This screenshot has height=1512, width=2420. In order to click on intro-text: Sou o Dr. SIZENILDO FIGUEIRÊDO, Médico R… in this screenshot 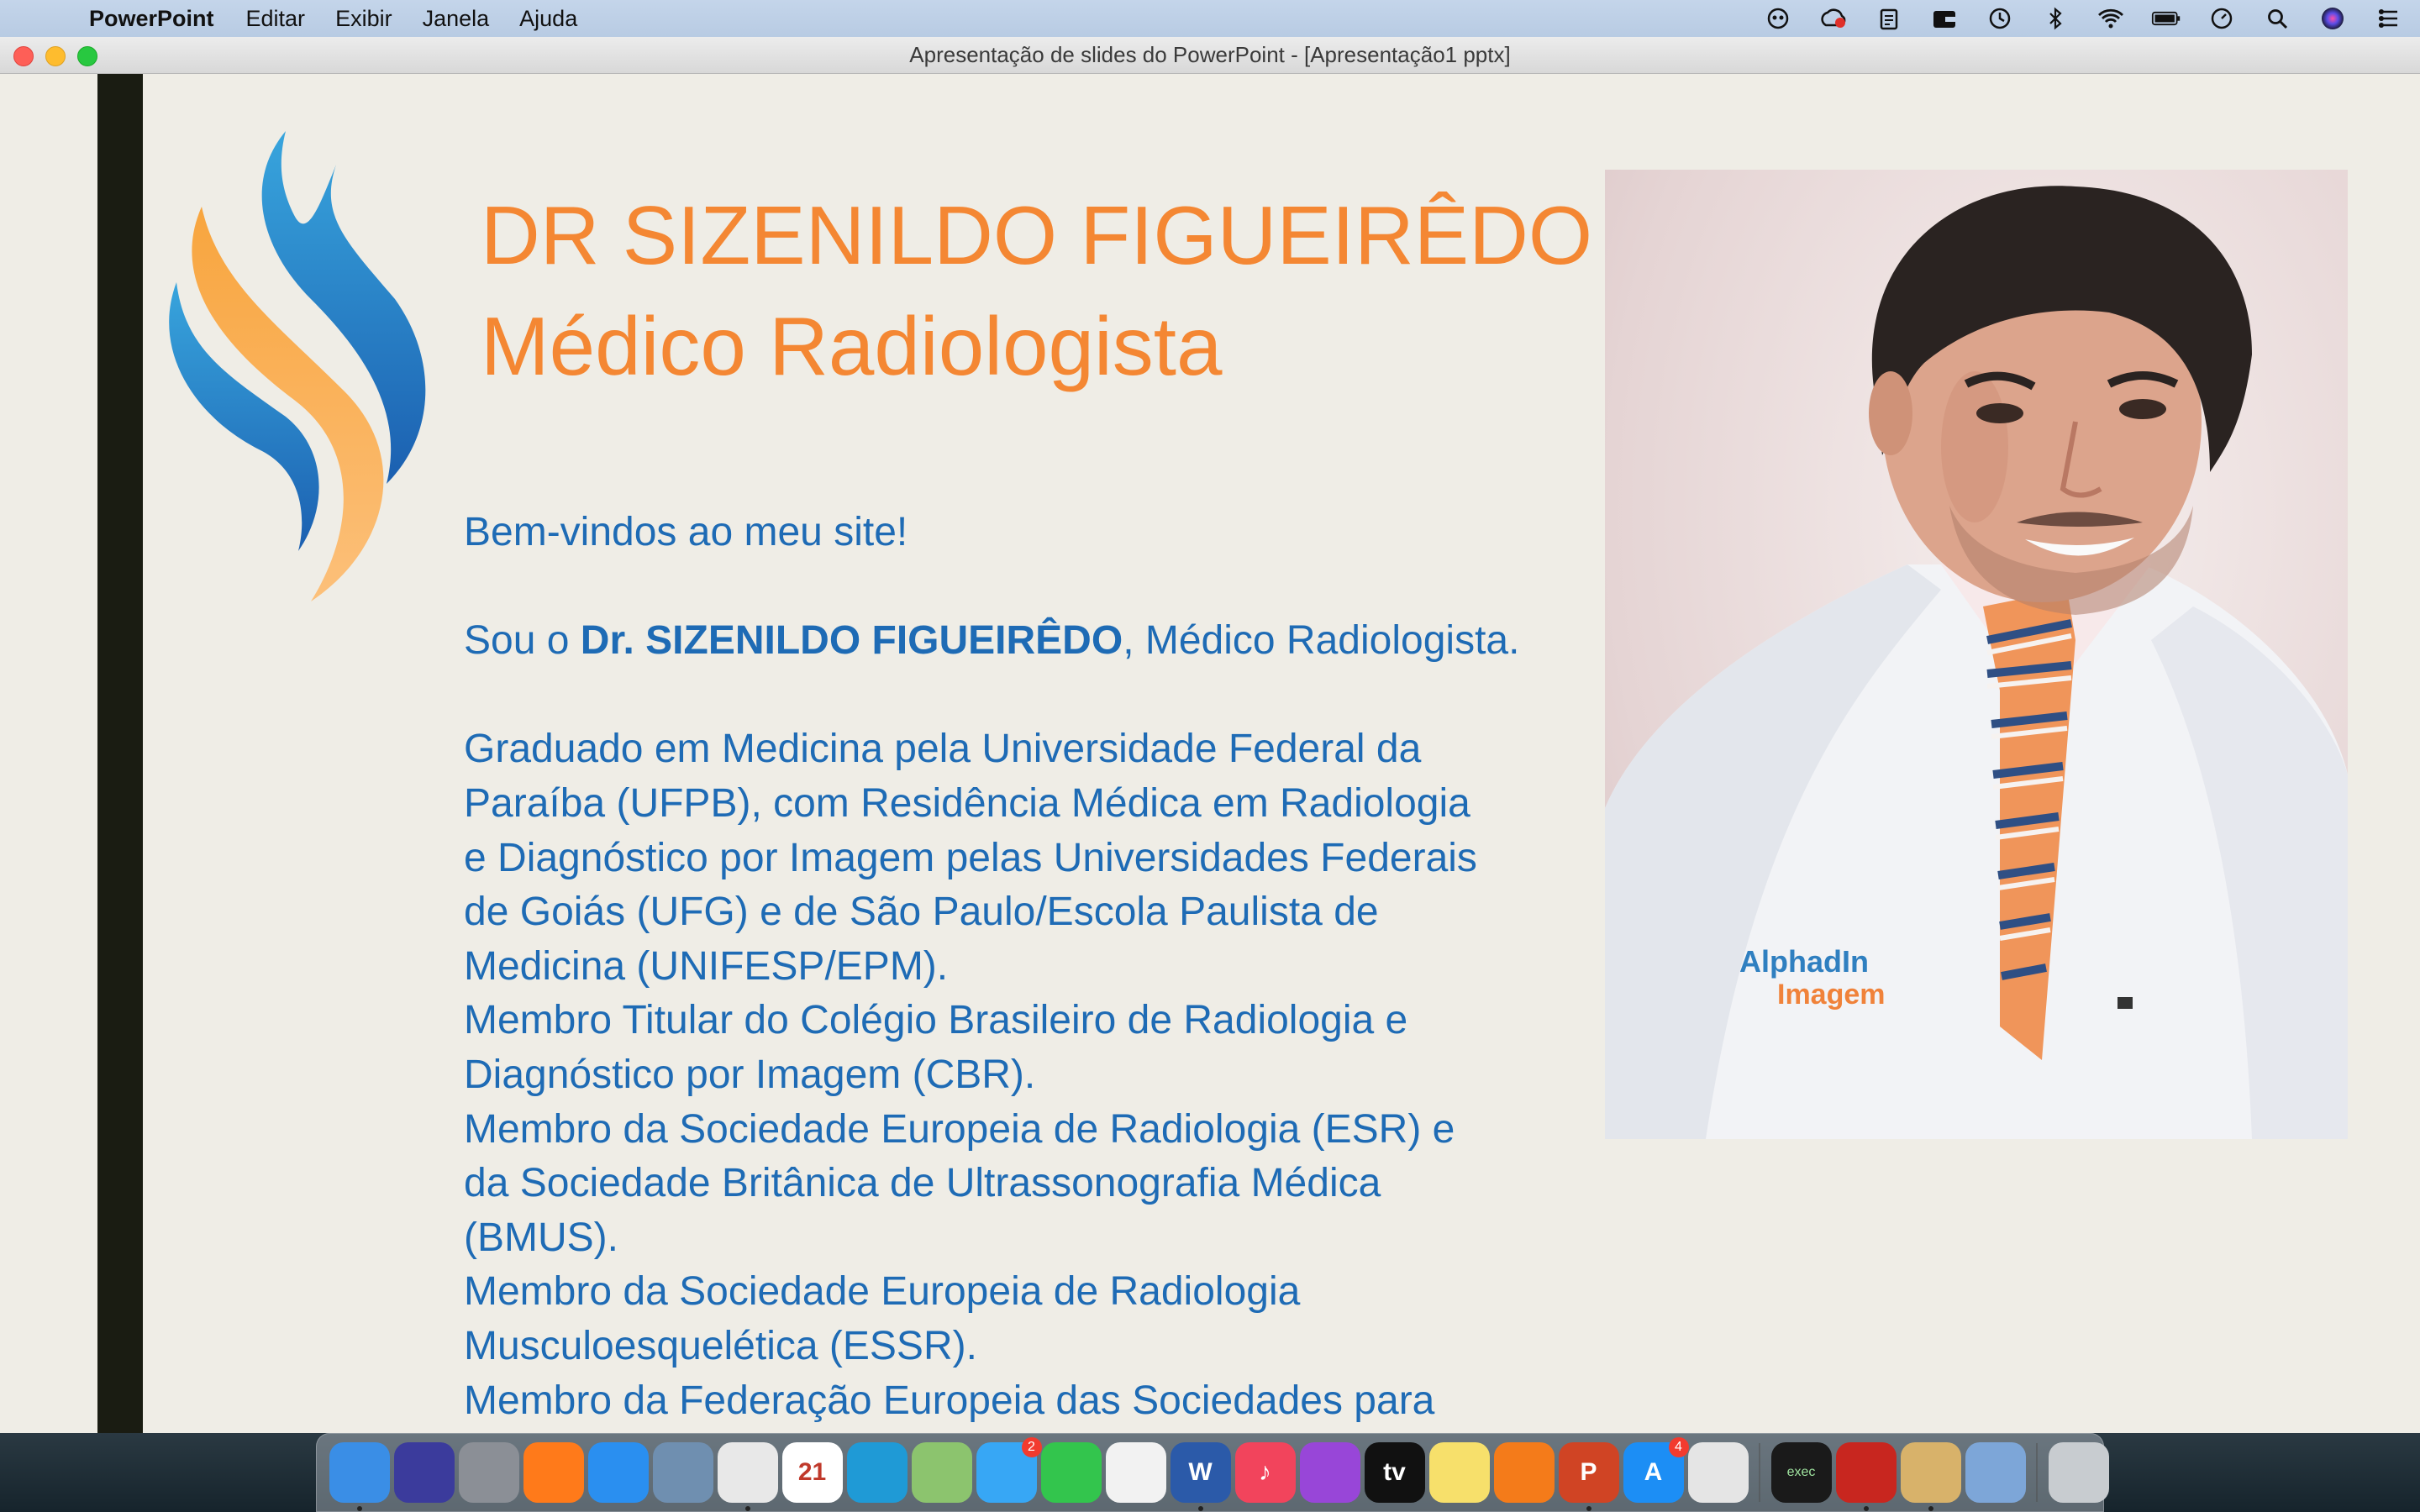, I will do `click(992, 641)`.